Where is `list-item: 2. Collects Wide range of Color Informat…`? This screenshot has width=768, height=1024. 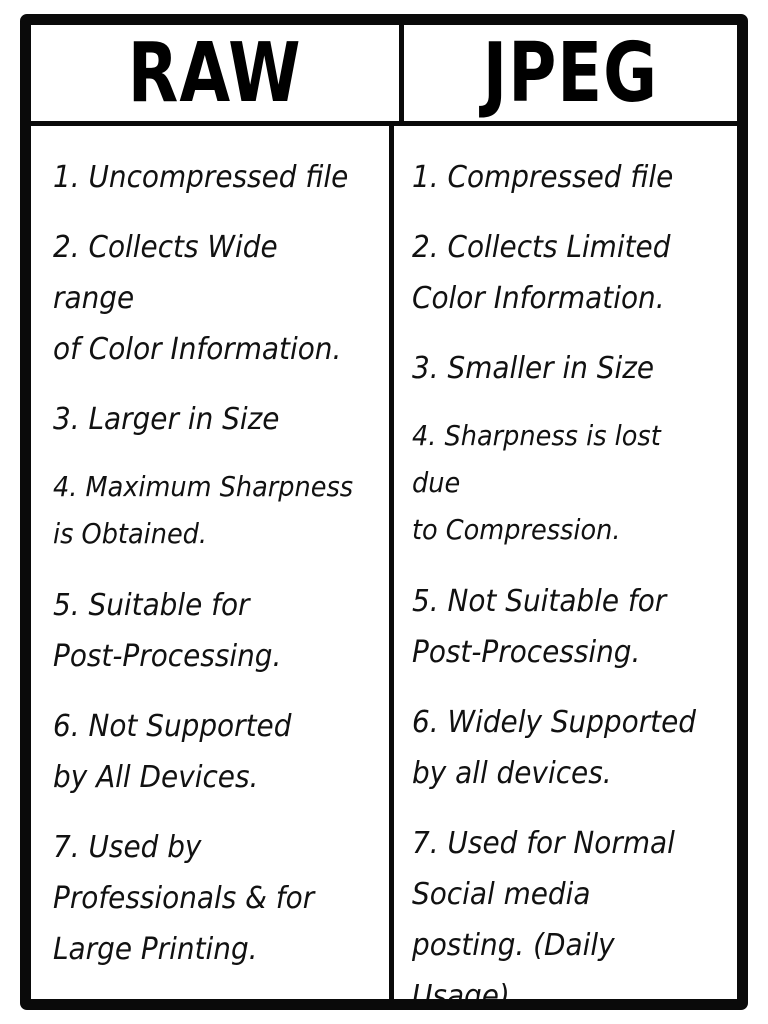 list-item: 2. Collects Wide range of Color Informat… is located at coordinates (197, 298).